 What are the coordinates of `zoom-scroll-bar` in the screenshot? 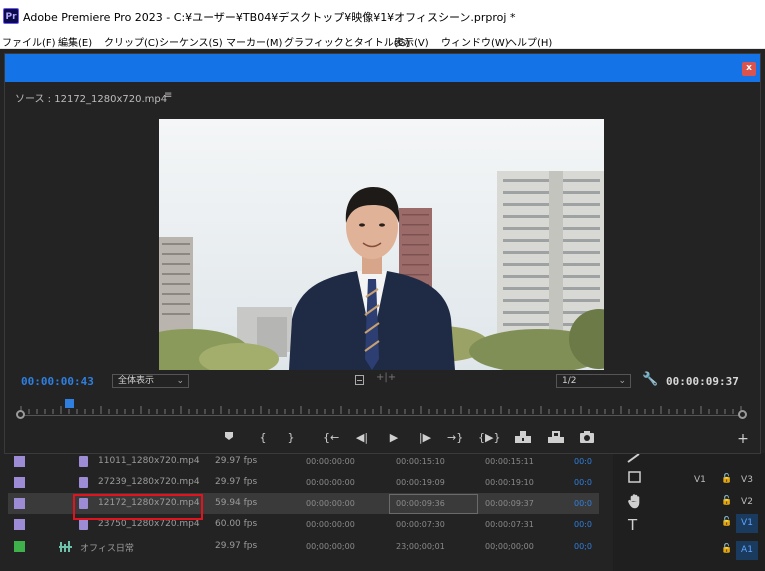 It's located at (382, 415).